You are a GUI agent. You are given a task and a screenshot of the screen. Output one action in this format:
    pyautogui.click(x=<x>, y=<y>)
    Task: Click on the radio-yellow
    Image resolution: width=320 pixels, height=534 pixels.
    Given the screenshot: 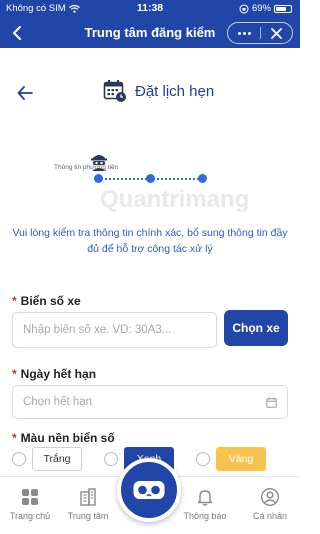 What is the action you would take?
    pyautogui.click(x=203, y=459)
    